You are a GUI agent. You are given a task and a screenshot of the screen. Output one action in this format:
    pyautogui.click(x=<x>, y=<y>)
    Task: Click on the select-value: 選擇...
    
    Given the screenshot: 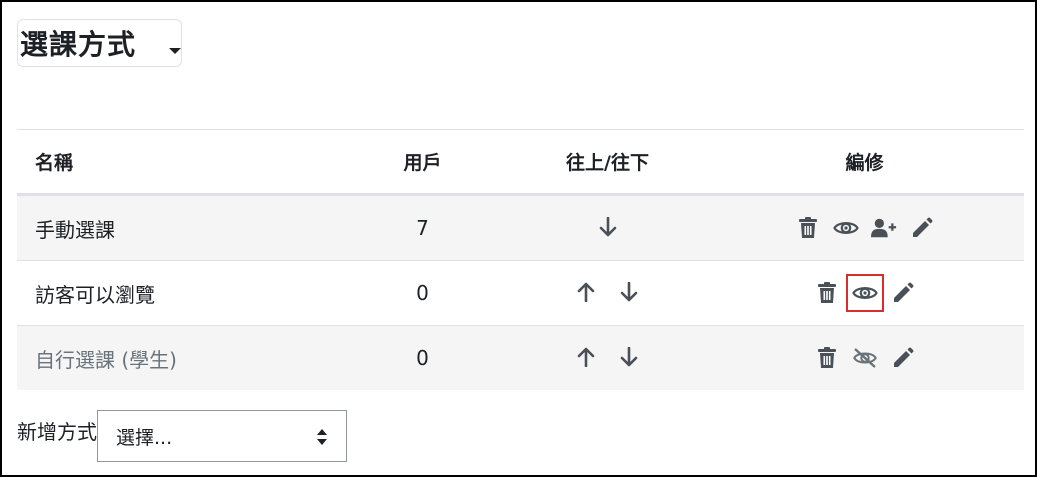 What is the action you would take?
    pyautogui.click(x=144, y=437)
    